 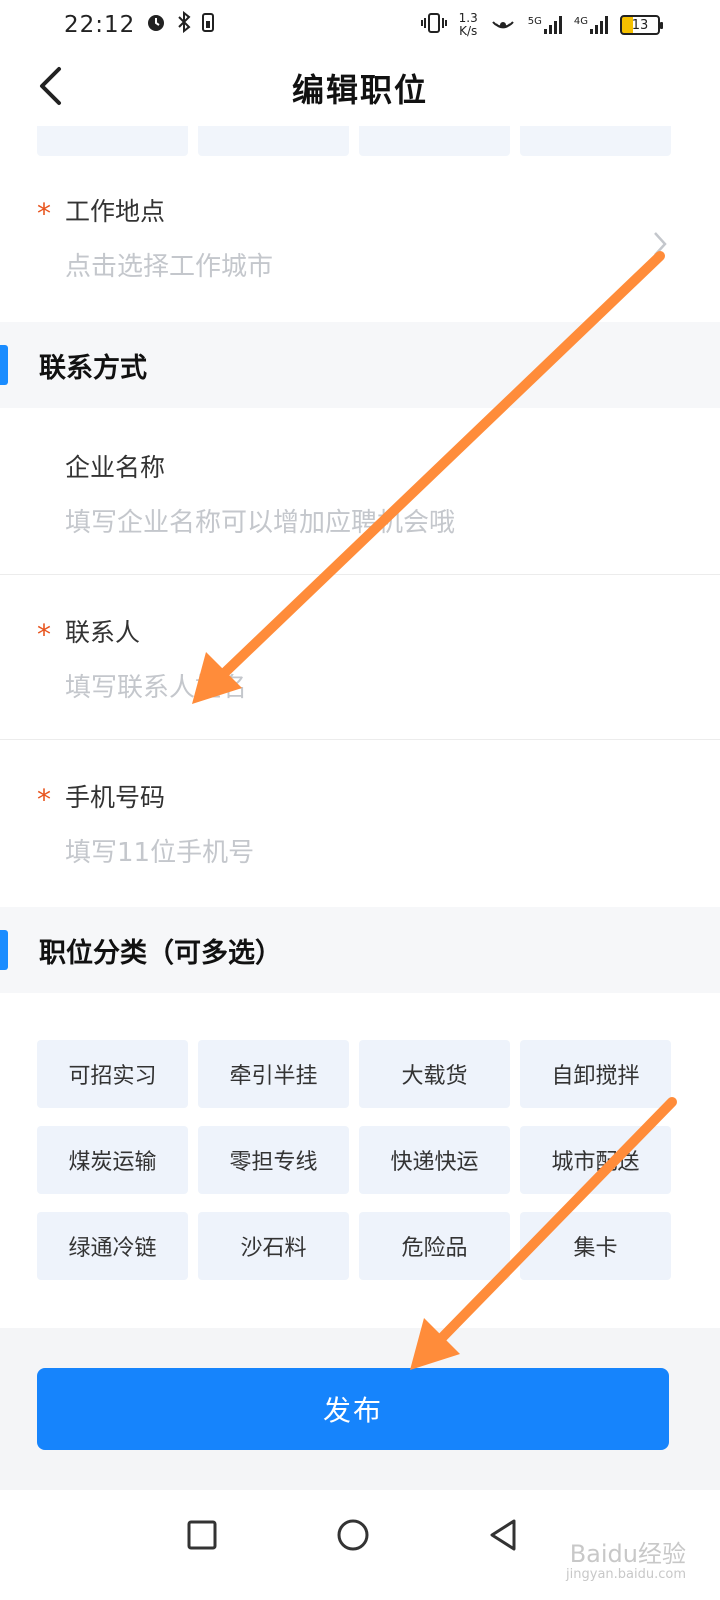 What do you see at coordinates (160, 953) in the screenshot?
I see `section-category-title: 职位分类（可多选）` at bounding box center [160, 953].